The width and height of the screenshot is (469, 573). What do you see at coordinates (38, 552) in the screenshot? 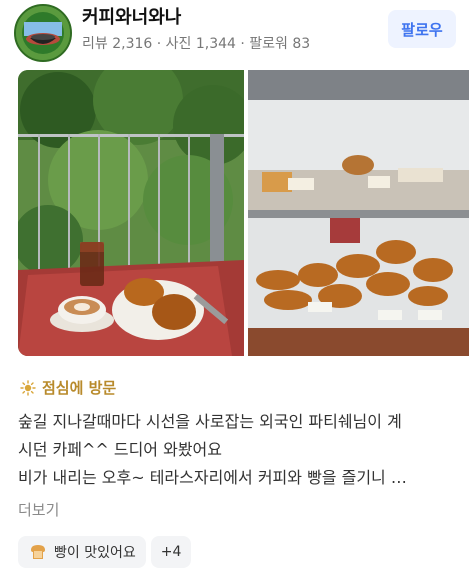
I see `bread-icon` at bounding box center [38, 552].